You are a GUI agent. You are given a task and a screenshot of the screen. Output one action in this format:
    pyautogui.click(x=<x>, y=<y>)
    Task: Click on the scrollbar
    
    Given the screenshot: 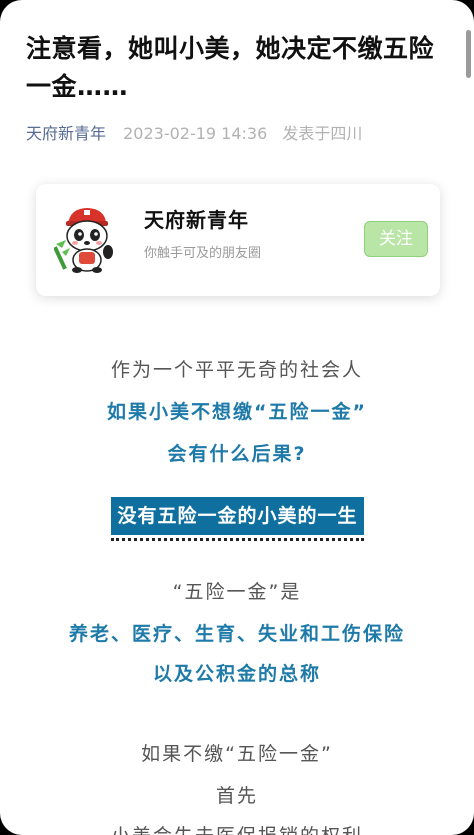 What is the action you would take?
    pyautogui.click(x=468, y=54)
    